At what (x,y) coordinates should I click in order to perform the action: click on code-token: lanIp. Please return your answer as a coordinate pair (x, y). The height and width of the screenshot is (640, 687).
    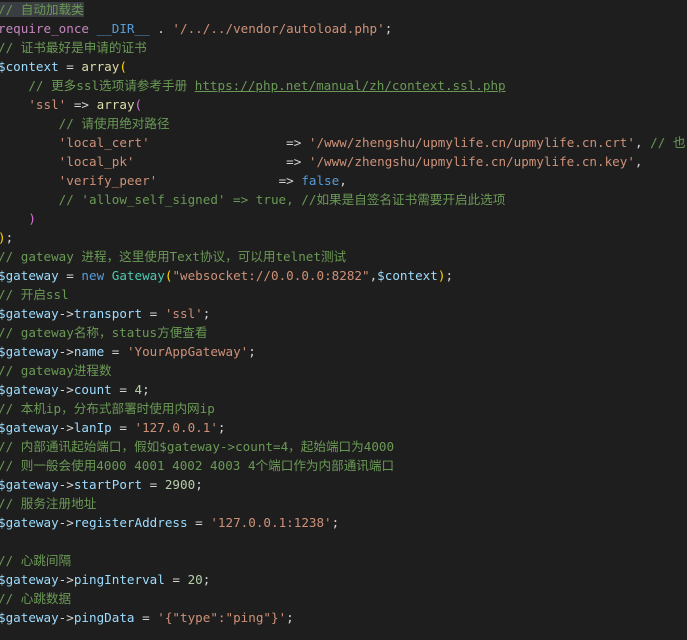
    Looking at the image, I should click on (92, 427).